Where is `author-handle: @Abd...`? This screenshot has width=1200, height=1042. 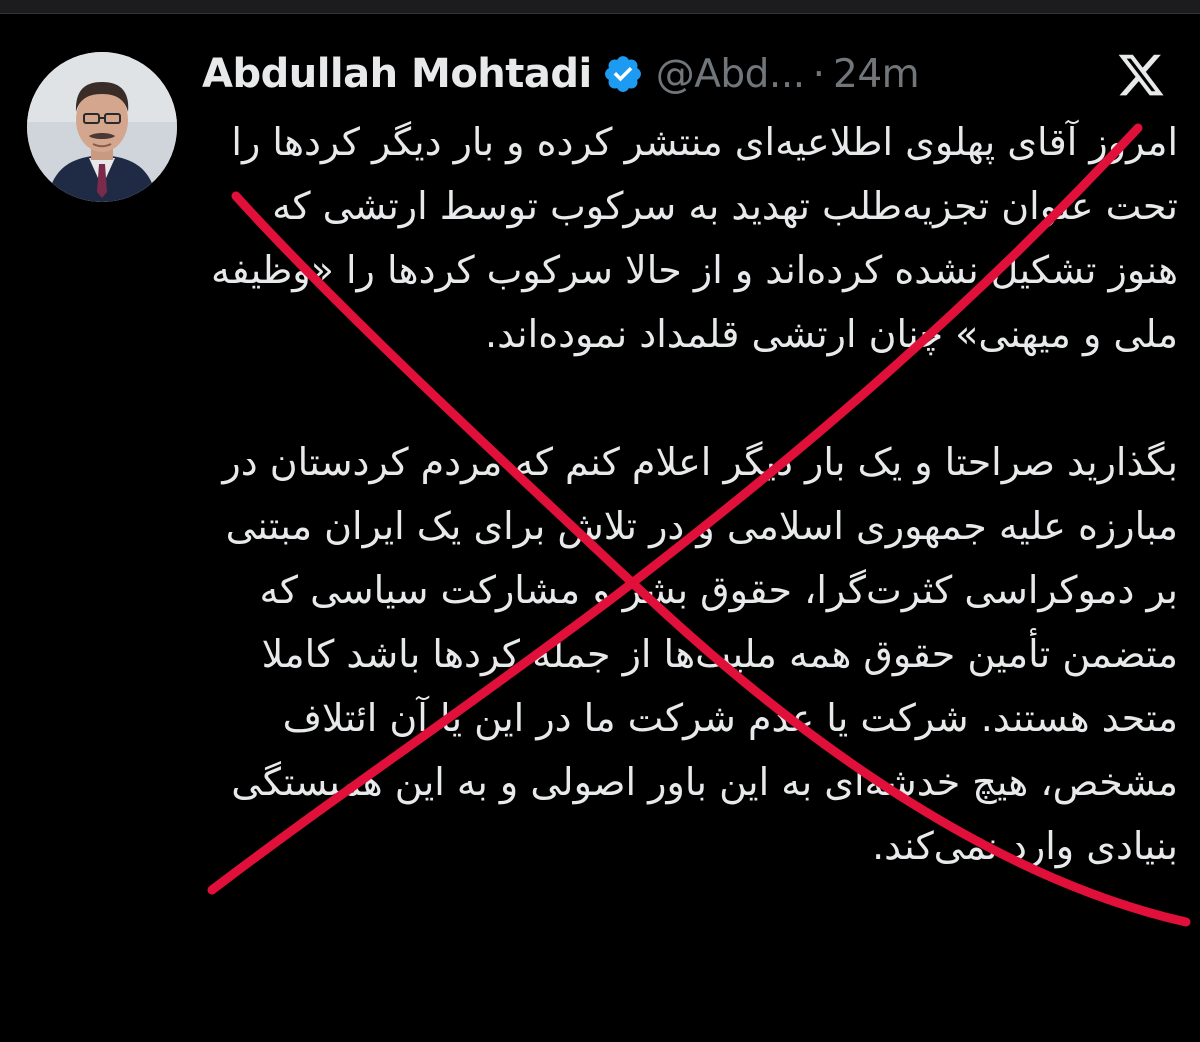 author-handle: @Abd... is located at coordinates (730, 74).